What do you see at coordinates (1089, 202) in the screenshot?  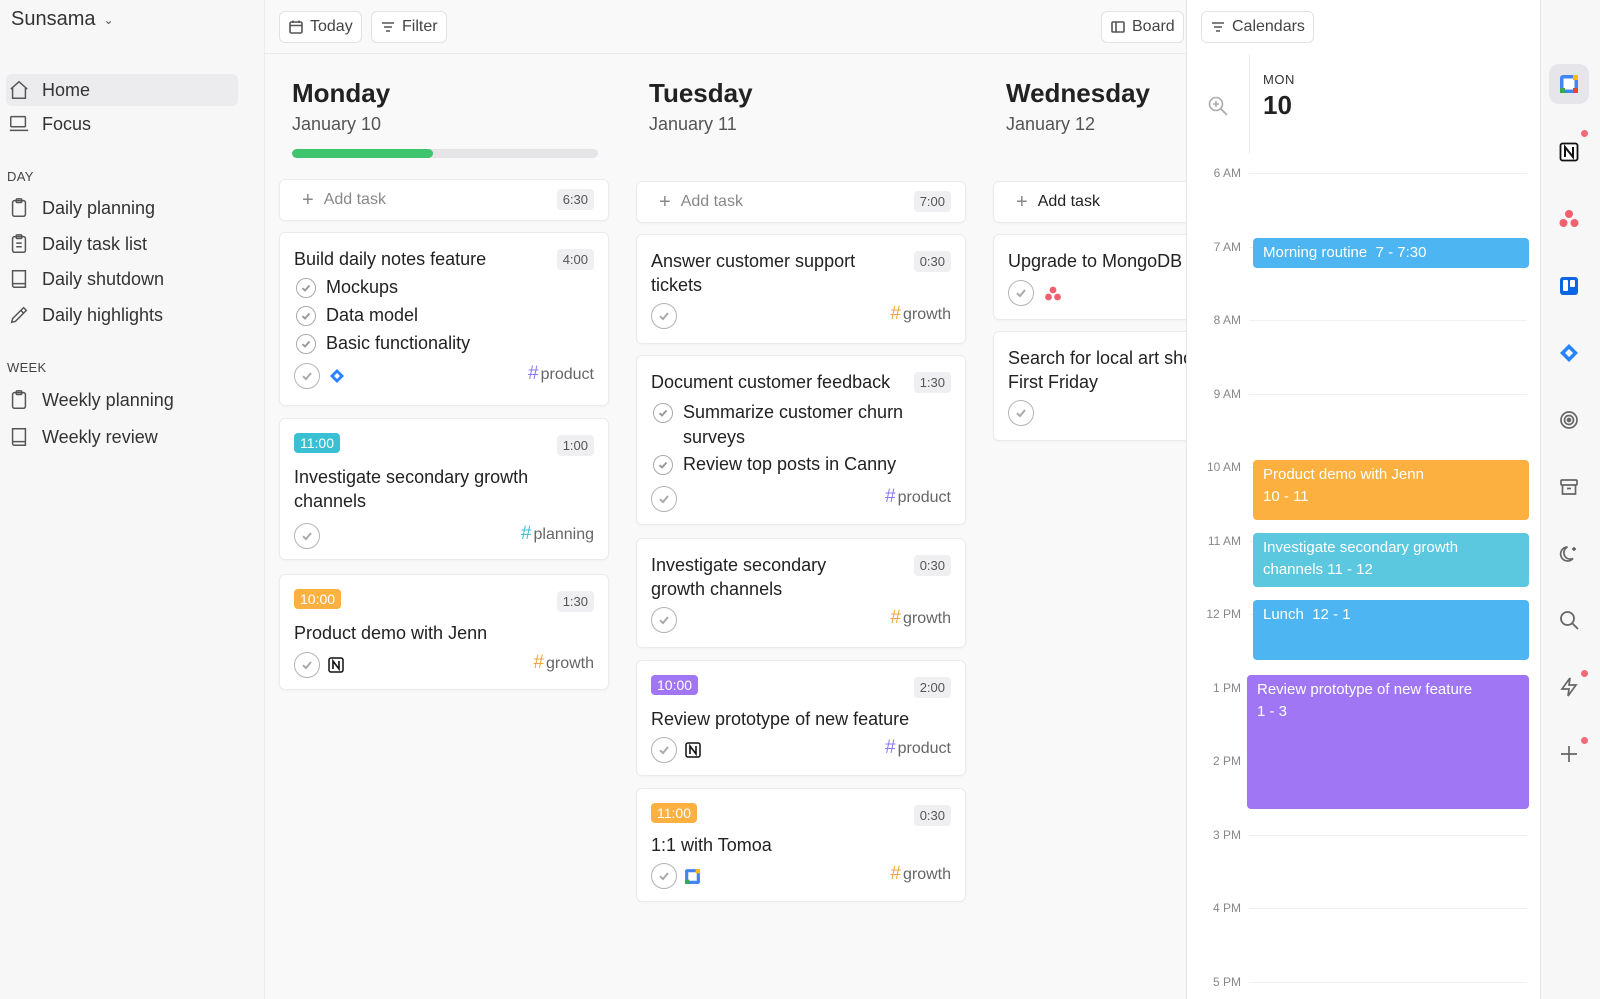 I see `add-task-button: + Add task` at bounding box center [1089, 202].